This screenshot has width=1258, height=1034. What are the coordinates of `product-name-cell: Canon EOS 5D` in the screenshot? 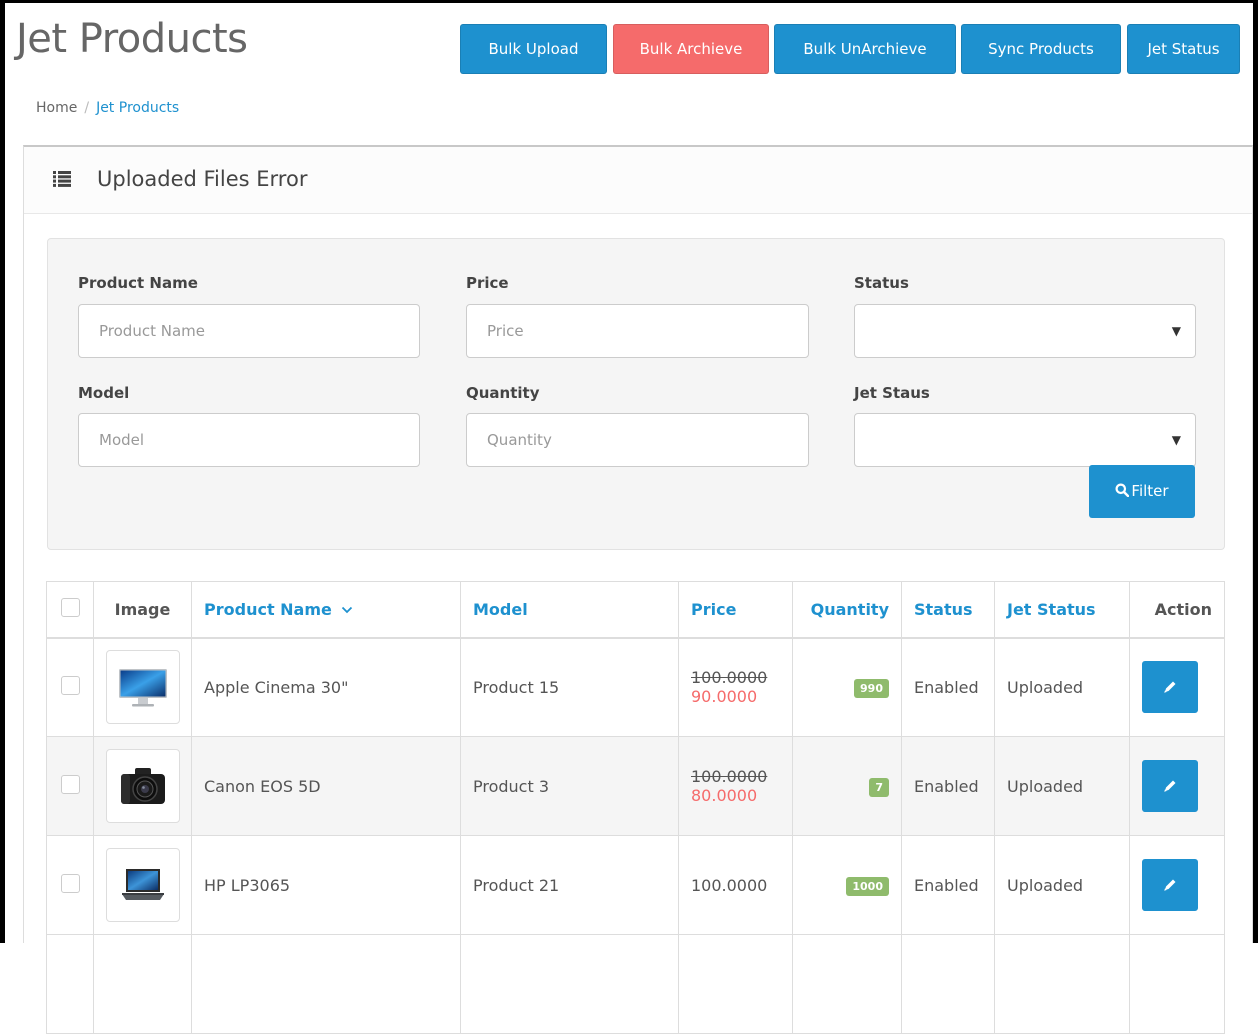 It's located at (326, 786).